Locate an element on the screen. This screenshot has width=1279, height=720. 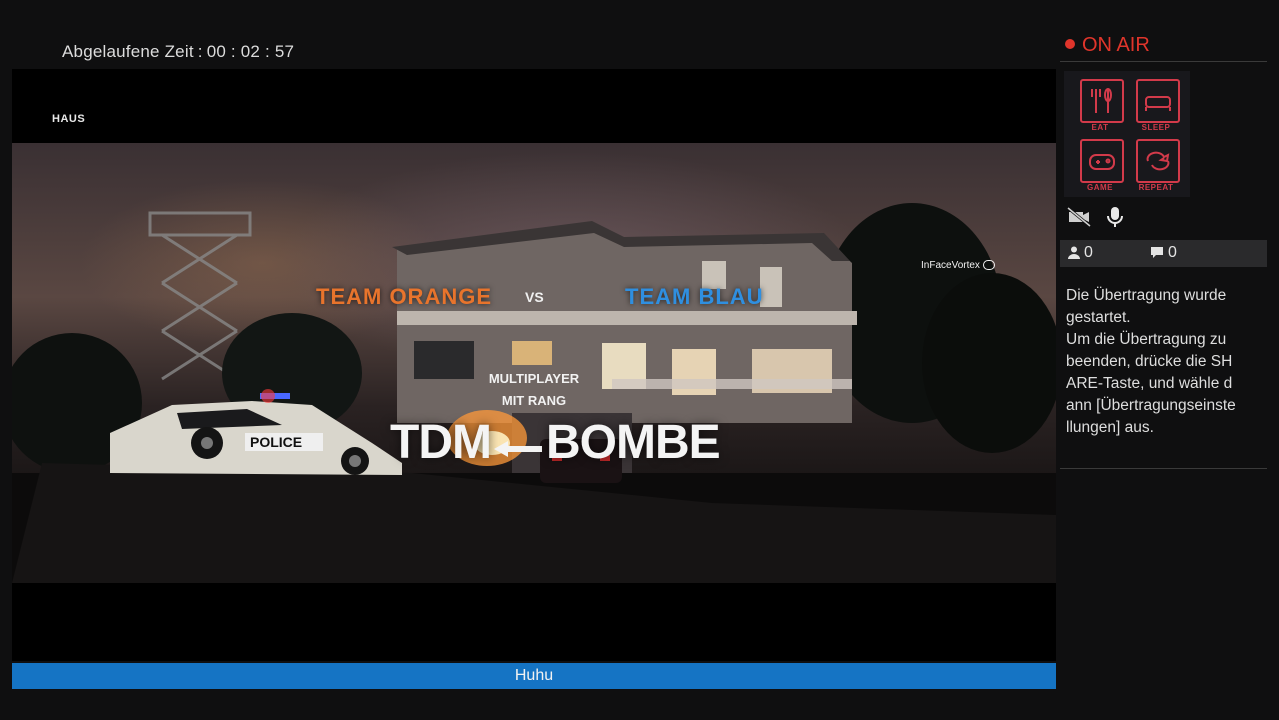
vs-label: VS is located at coordinates (534, 297).